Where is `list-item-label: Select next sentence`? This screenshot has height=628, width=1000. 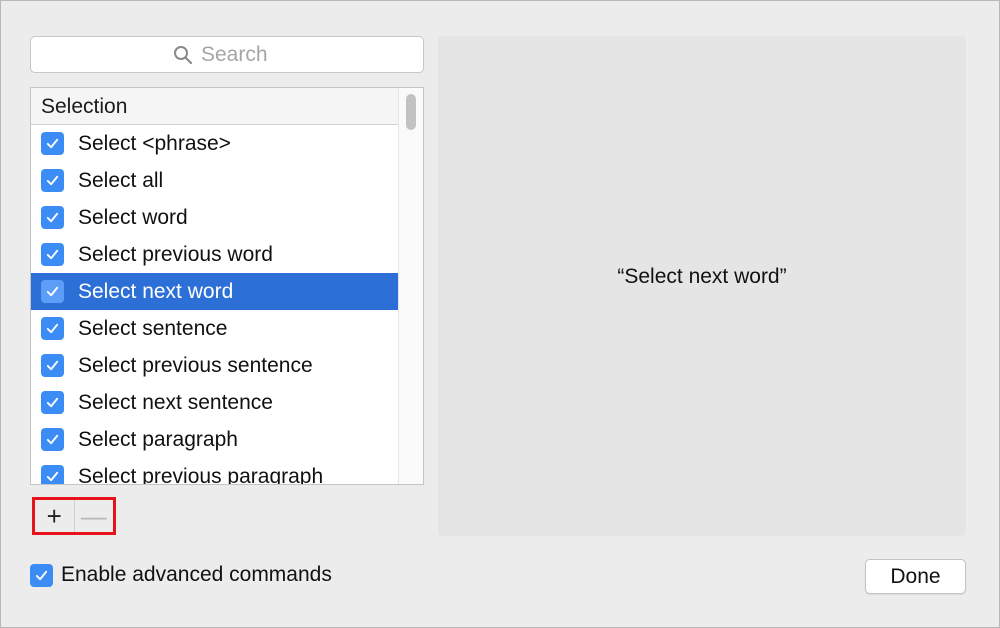 list-item-label: Select next sentence is located at coordinates (175, 402).